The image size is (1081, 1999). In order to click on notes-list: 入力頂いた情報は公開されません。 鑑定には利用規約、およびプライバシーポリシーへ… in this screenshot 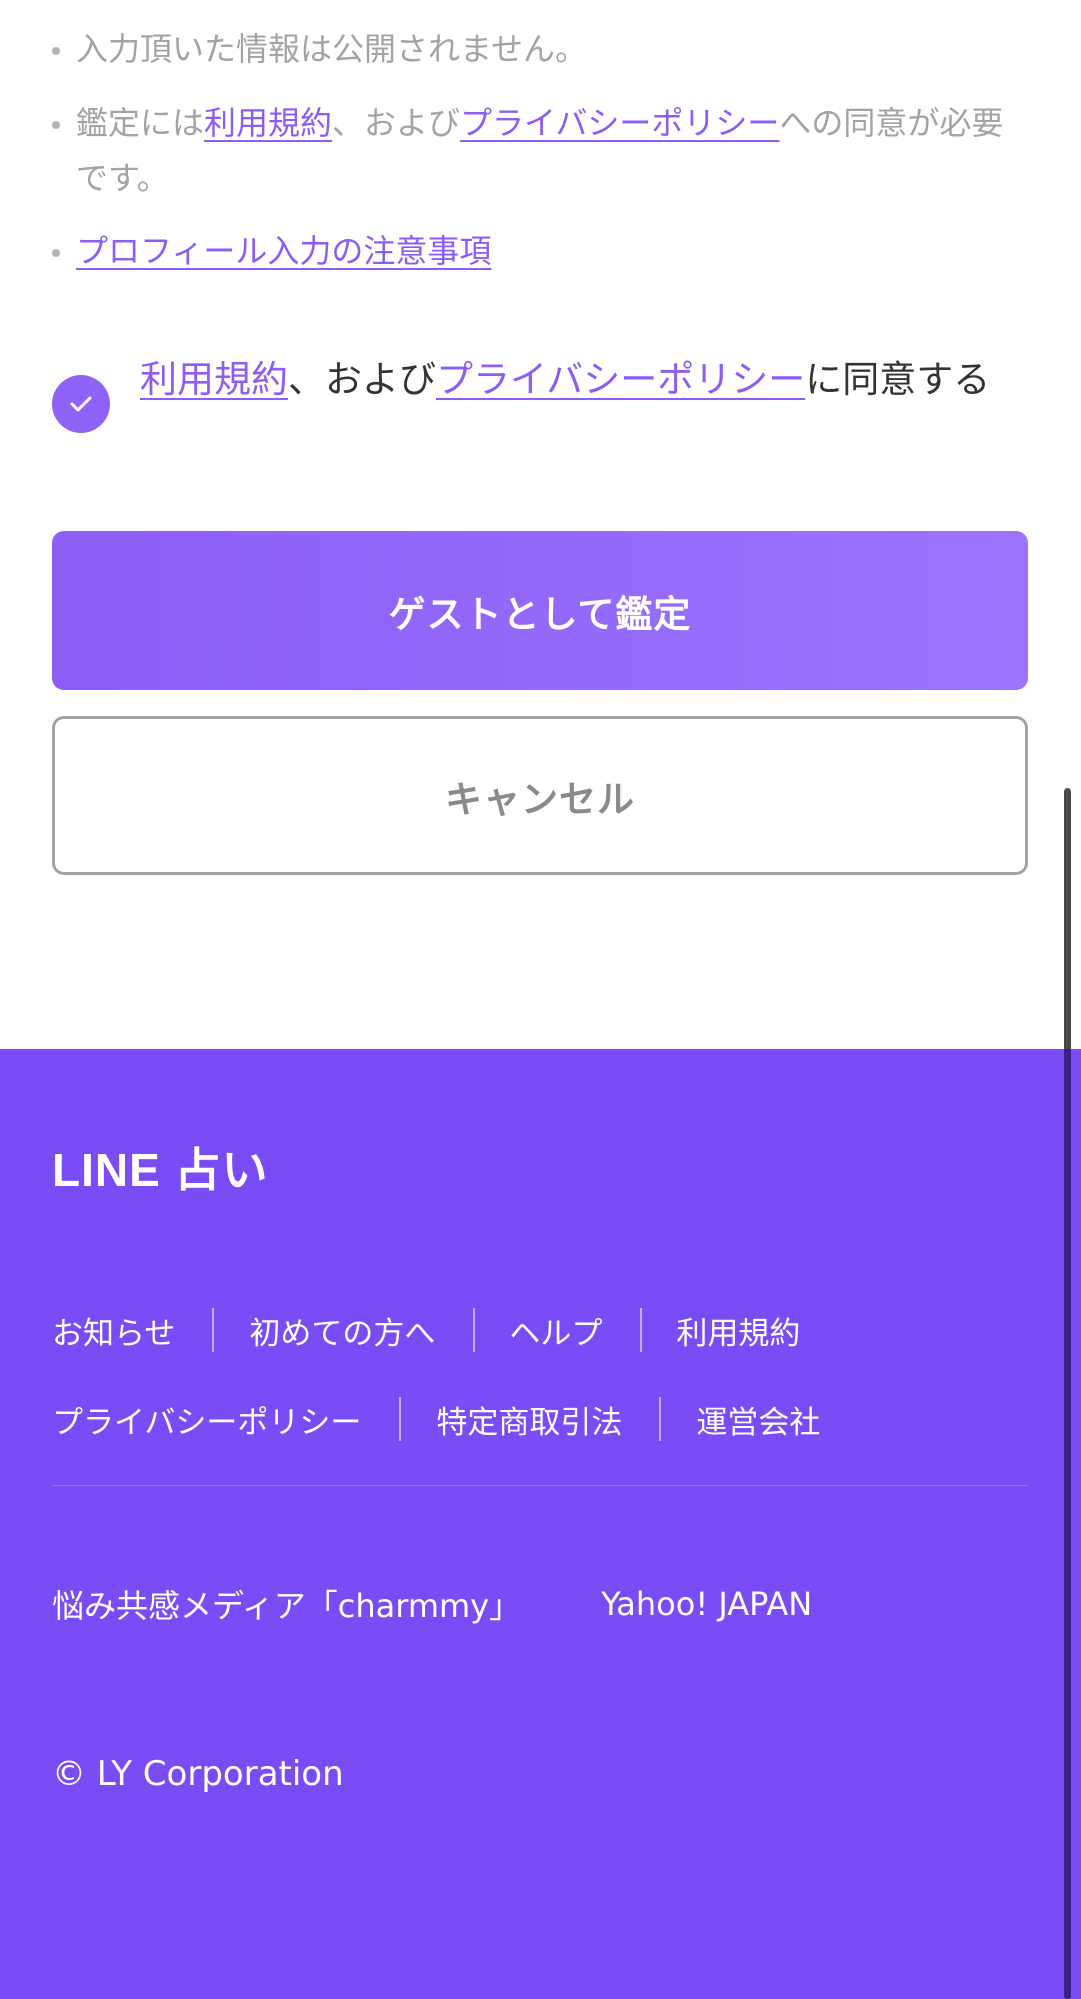, I will do `click(539, 160)`.